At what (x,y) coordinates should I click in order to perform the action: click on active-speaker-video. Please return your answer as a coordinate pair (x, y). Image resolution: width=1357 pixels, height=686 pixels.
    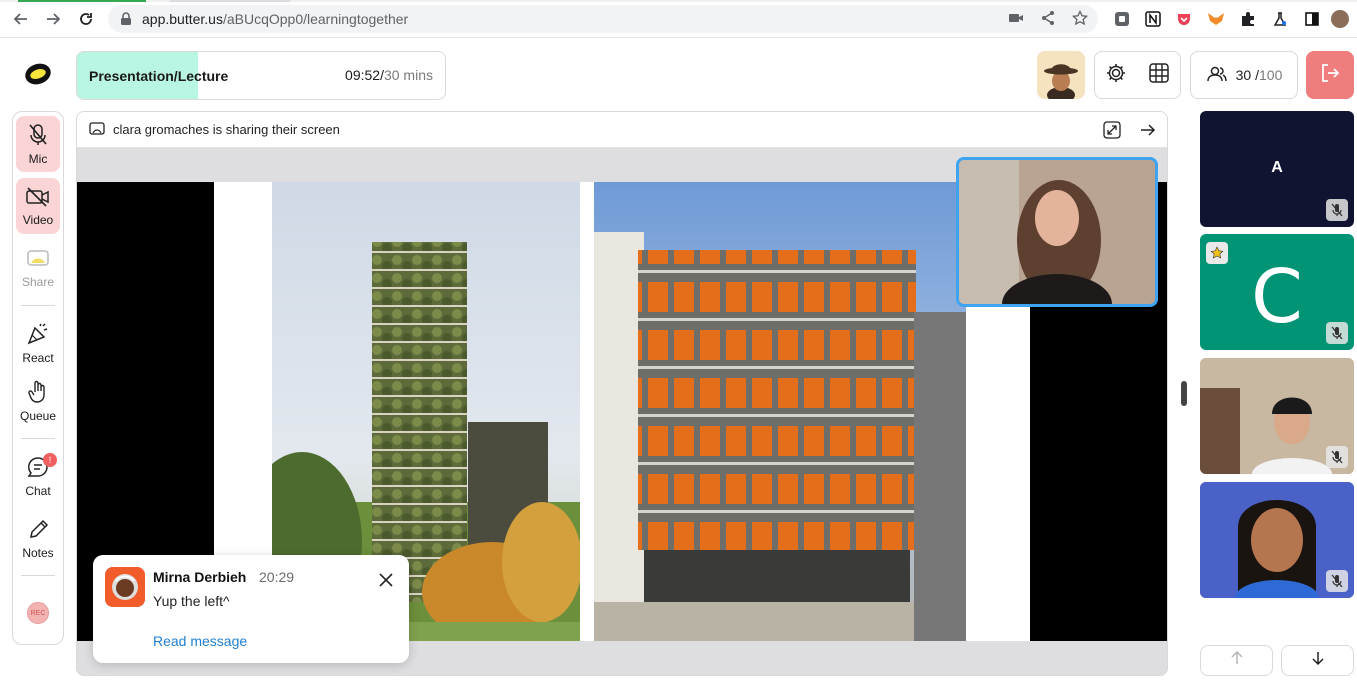
    Looking at the image, I should click on (1057, 232).